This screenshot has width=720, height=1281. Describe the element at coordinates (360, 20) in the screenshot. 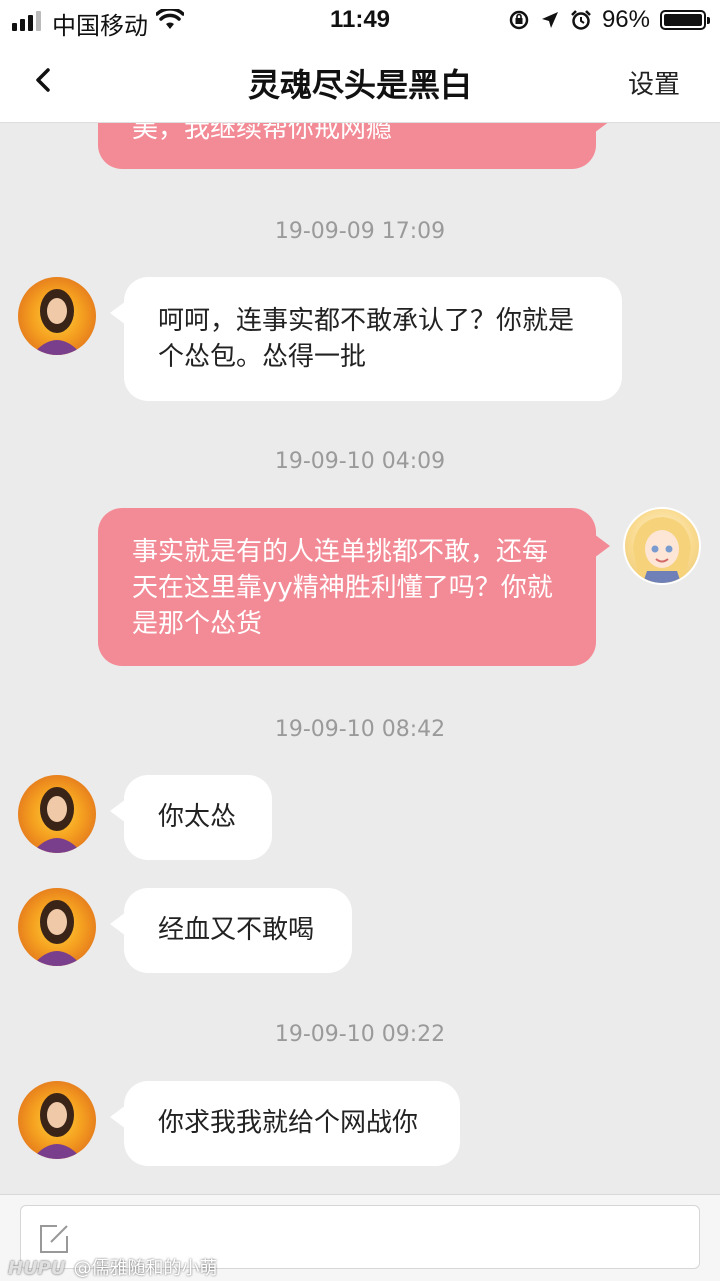

I see `status-bar: 中国移动 11:49 96%` at that location.